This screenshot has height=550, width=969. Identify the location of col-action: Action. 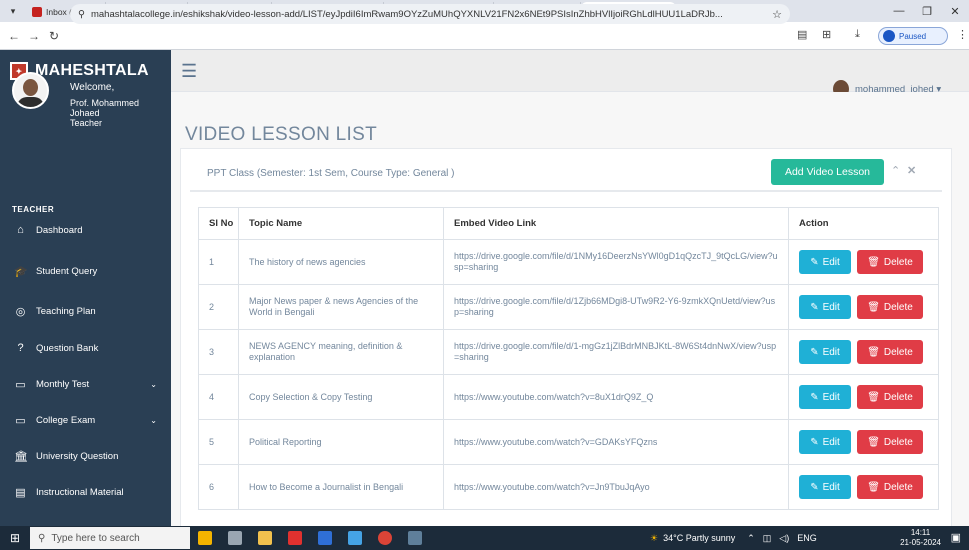
(863, 223).